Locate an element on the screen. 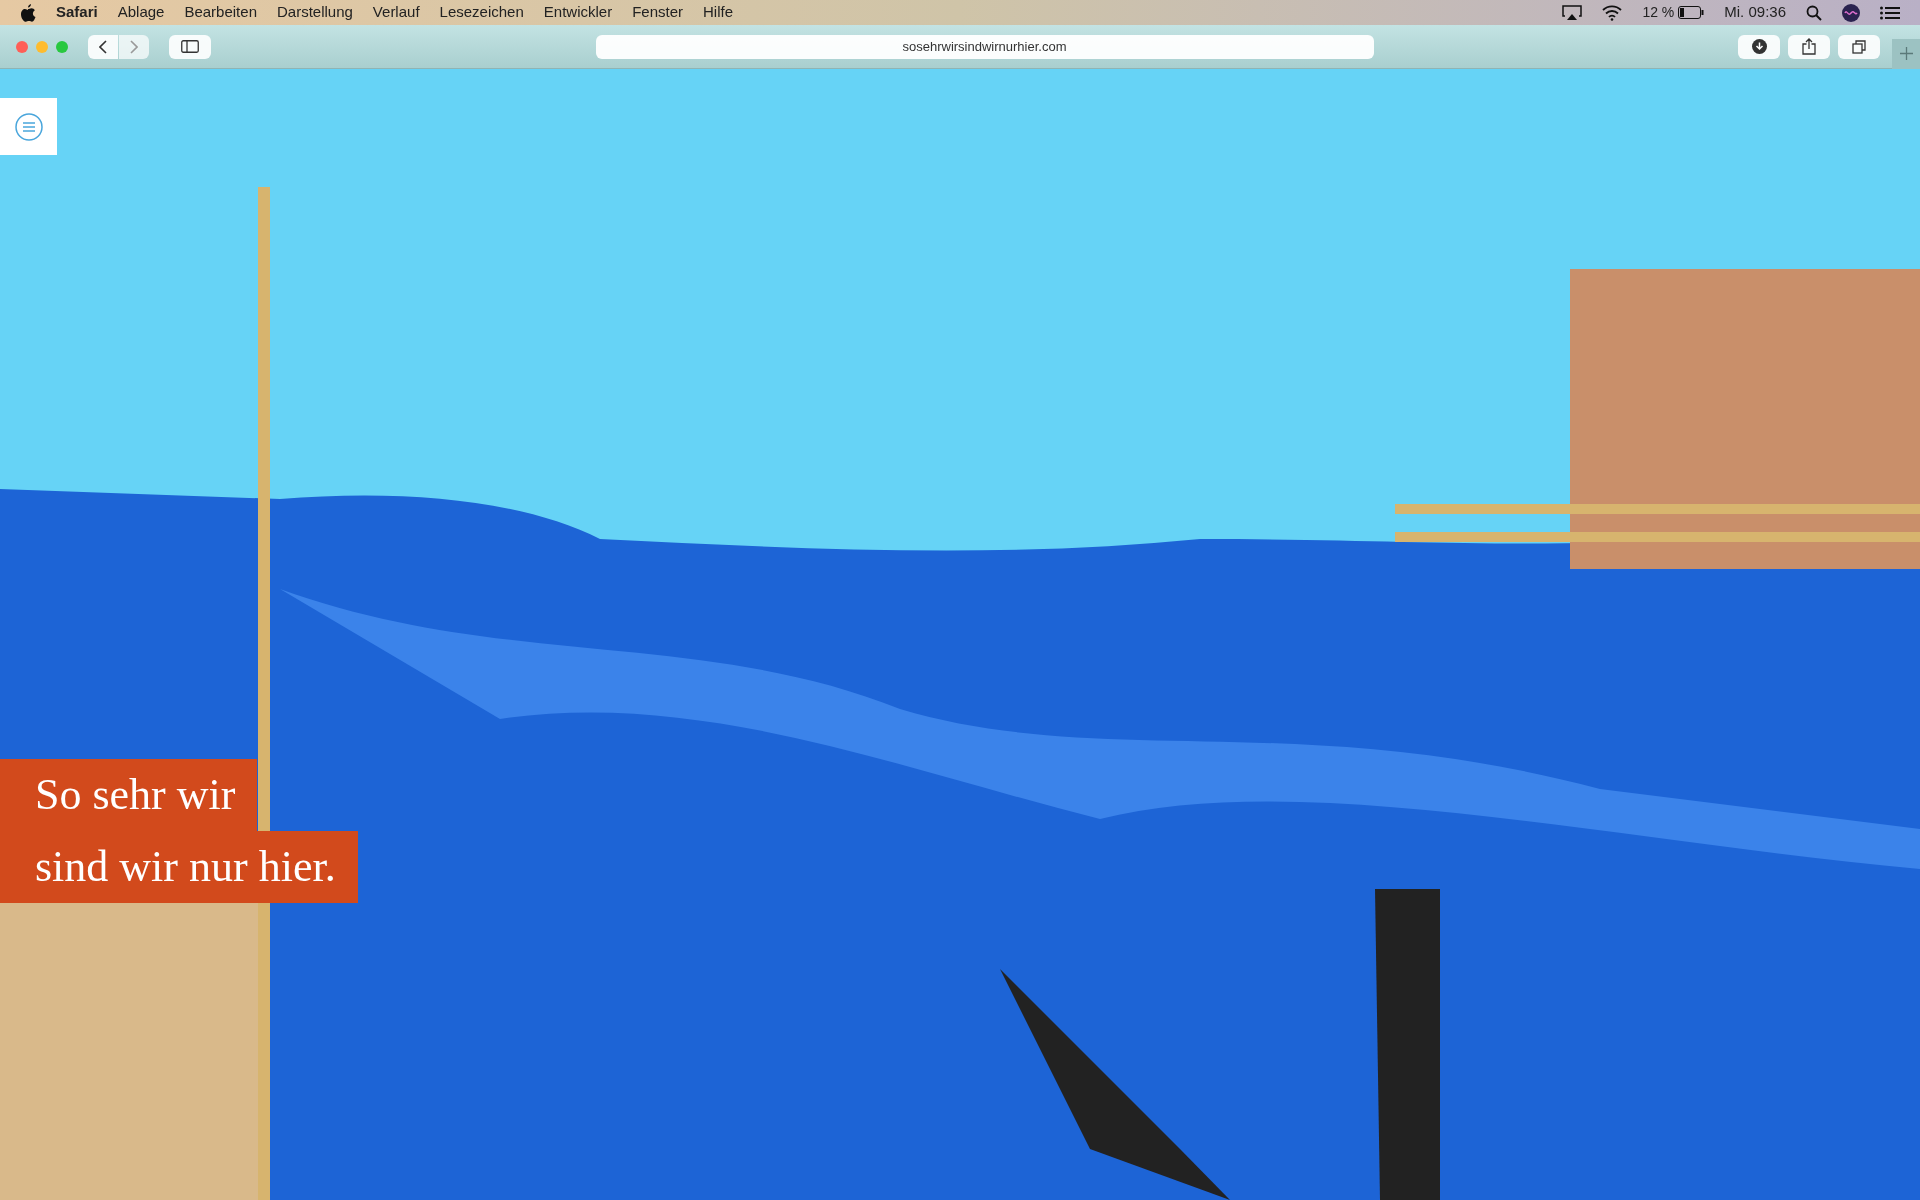 The image size is (1920, 1200). apple-logo-icon is located at coordinates (28, 12).